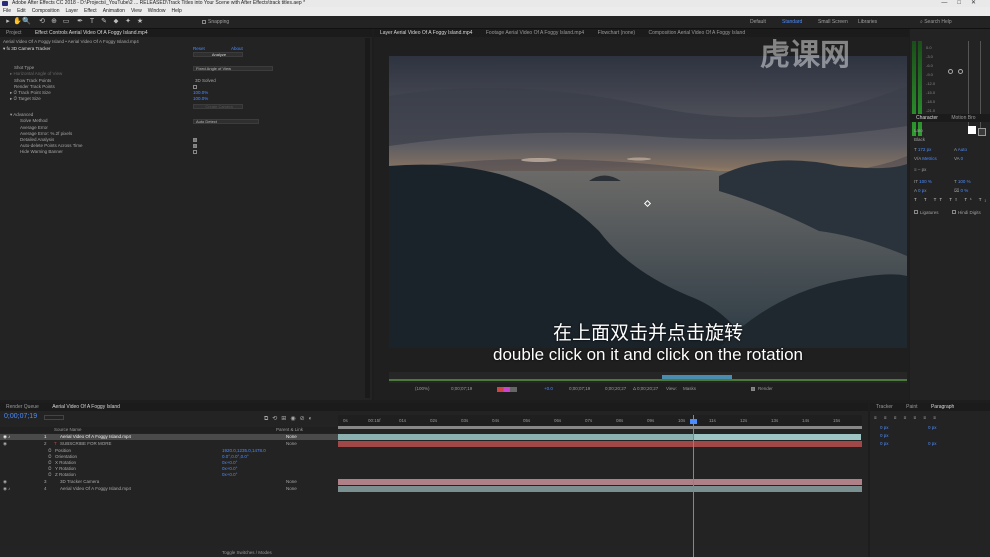 The height and width of the screenshot is (557, 990). I want to click on tab-flowchart: Flowchart (none), so click(617, 33).